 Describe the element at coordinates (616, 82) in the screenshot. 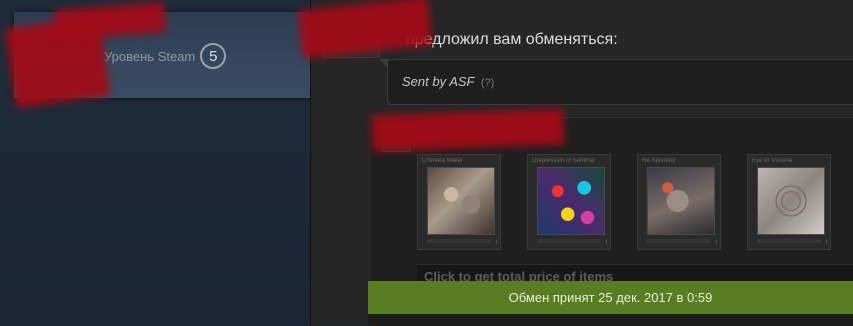

I see `trade-message-box: Sent by ASF (?)` at that location.